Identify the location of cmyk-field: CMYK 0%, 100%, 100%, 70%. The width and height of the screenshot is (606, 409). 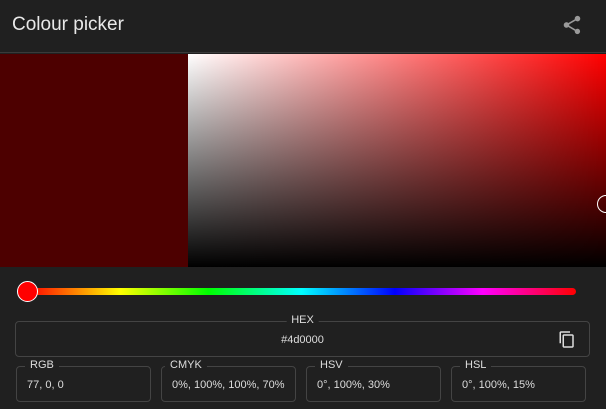
(228, 380).